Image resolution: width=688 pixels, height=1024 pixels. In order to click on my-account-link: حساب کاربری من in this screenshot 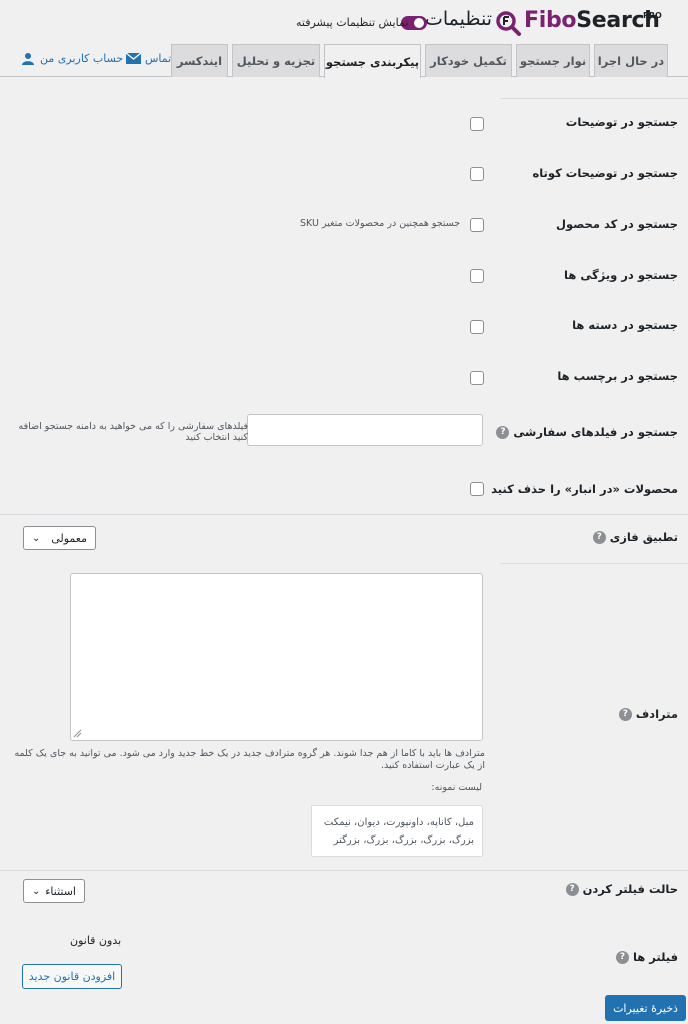, I will do `click(72, 58)`.